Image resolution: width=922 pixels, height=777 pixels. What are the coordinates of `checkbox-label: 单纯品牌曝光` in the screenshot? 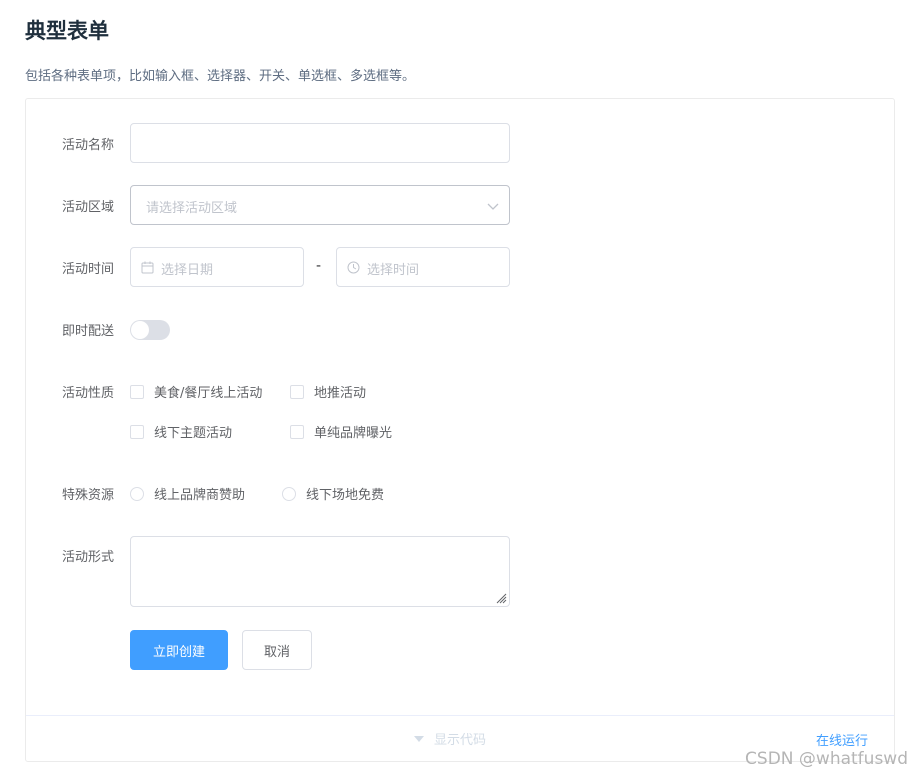 It's located at (353, 433).